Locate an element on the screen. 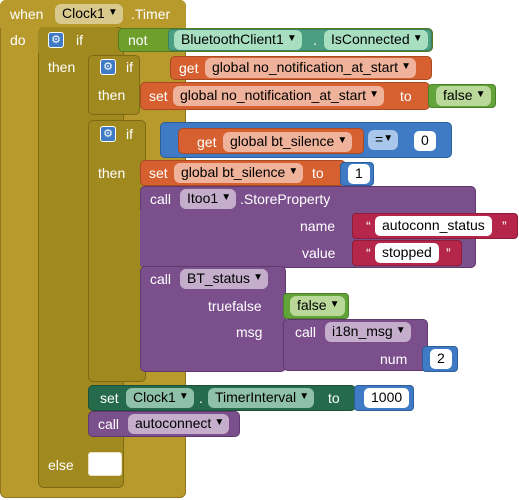 This screenshot has height=500, width=519. no-notification-var-dropdown: global no_notification_at_start ▼ is located at coordinates (311, 68).